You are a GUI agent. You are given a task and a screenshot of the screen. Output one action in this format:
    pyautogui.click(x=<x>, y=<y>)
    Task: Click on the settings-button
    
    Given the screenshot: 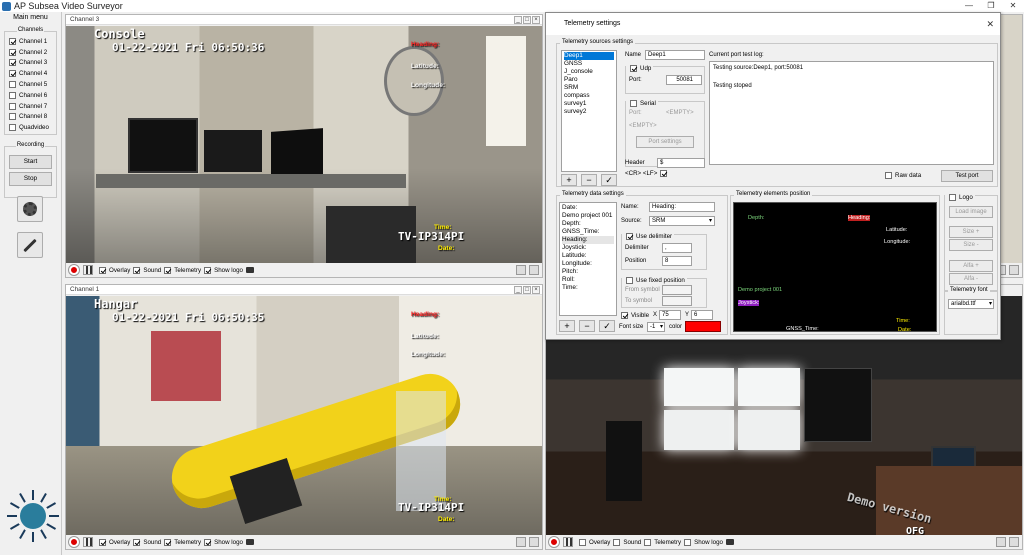 What is the action you would take?
    pyautogui.click(x=30, y=209)
    